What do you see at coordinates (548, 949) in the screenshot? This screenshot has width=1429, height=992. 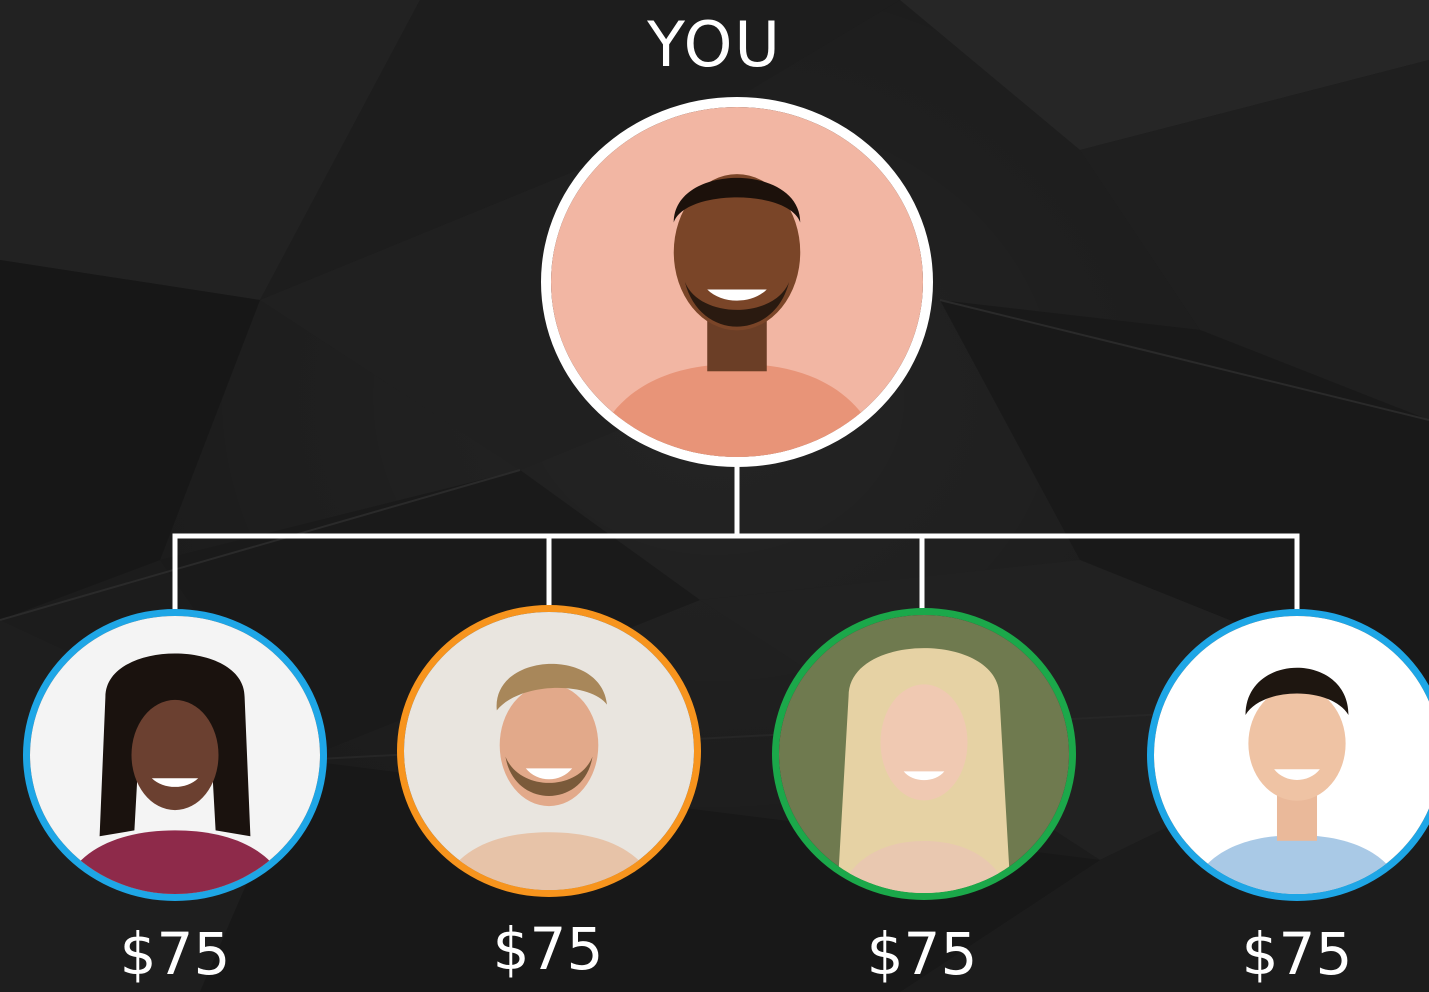 I see `child-amount-2: $75` at bounding box center [548, 949].